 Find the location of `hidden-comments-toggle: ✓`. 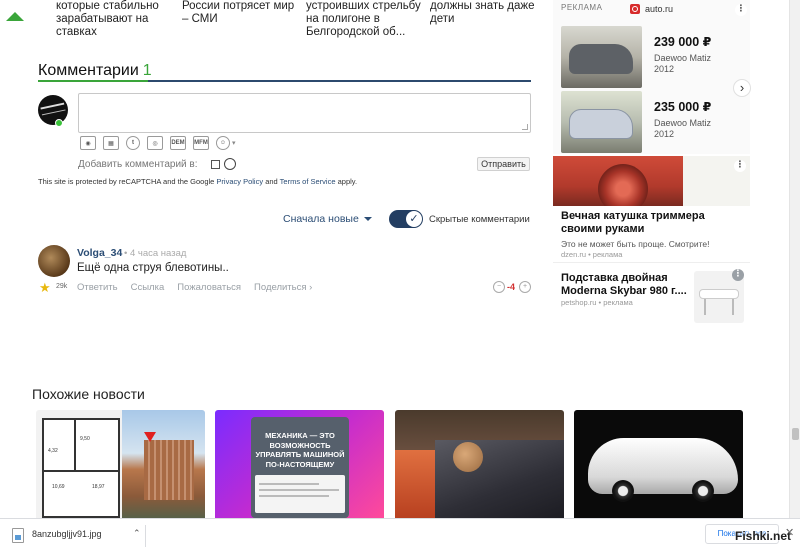

hidden-comments-toggle: ✓ is located at coordinates (406, 219).